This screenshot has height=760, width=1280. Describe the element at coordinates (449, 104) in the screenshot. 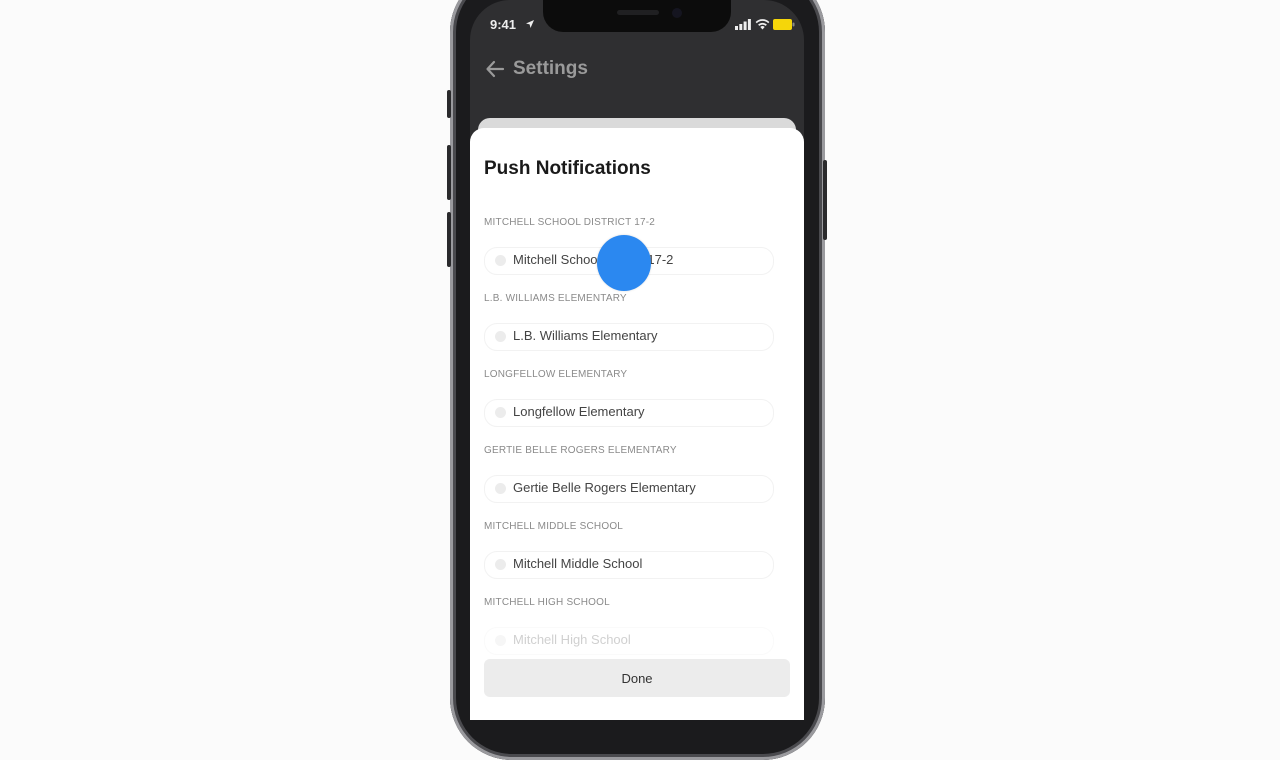

I see `phone-side-button` at that location.